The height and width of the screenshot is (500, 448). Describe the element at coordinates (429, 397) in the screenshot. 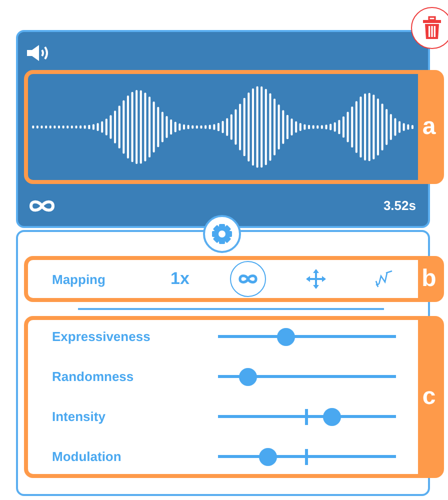

I see `callout-label: c` at that location.